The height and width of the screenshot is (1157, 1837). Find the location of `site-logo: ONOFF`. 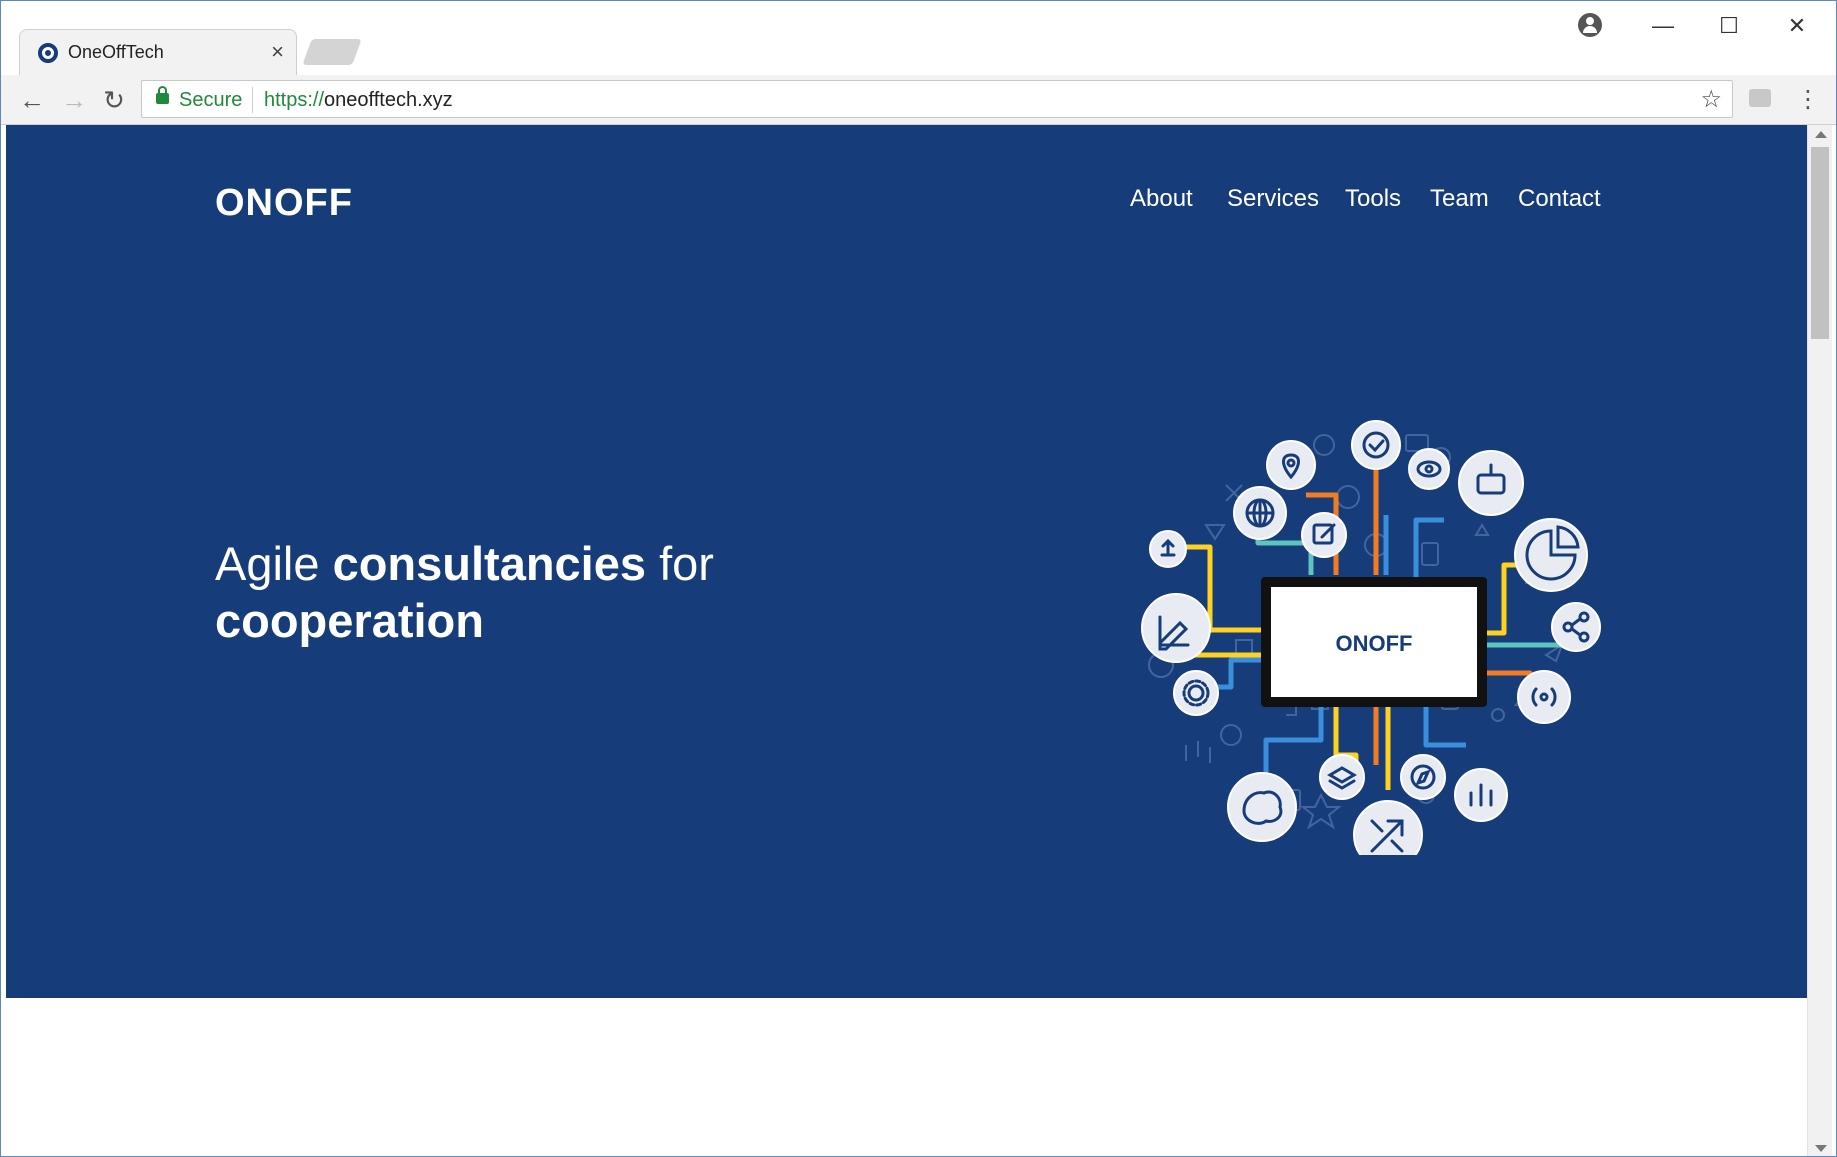

site-logo: ONOFF is located at coordinates (315, 202).